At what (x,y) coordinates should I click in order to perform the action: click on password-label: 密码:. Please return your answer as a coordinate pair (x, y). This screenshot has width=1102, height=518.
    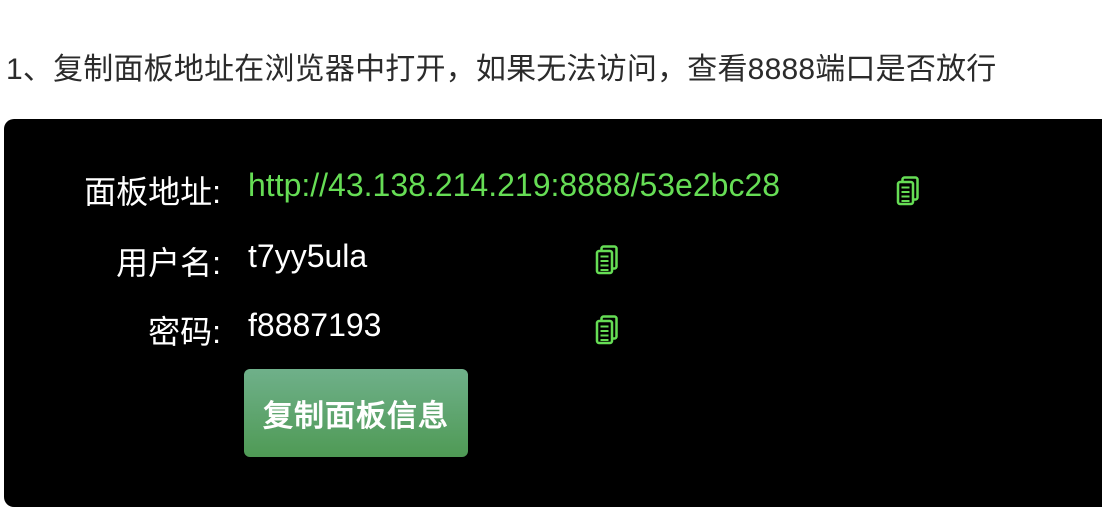
    Looking at the image, I should click on (184, 332).